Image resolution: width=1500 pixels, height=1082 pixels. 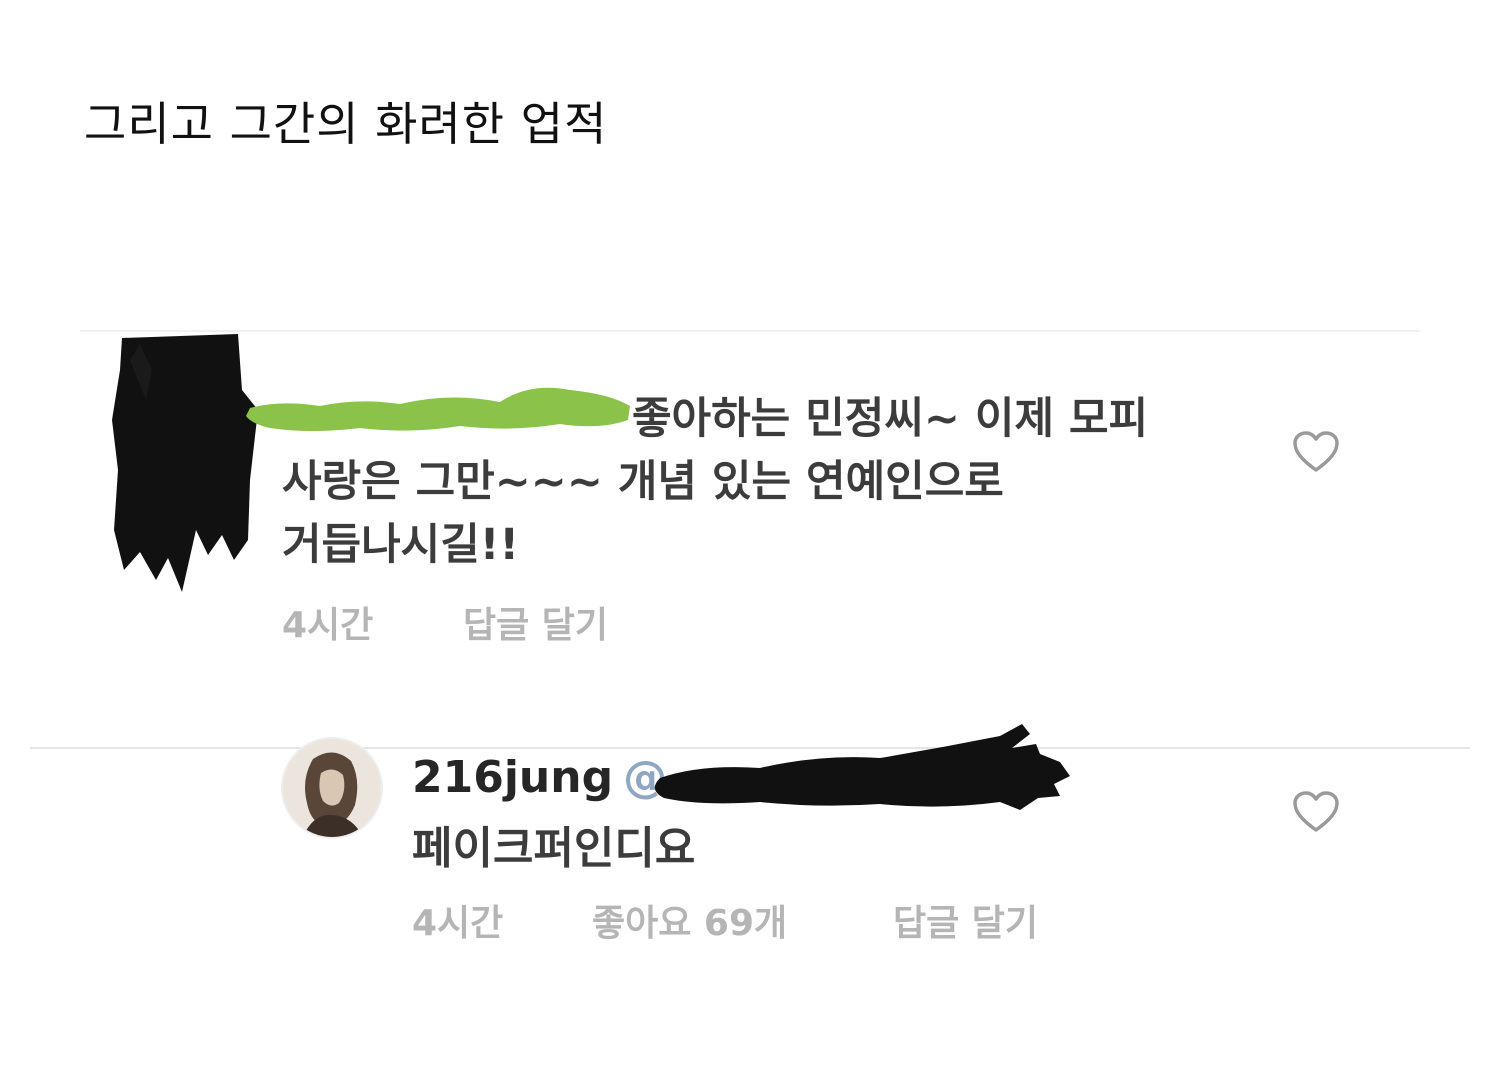 What do you see at coordinates (328, 625) in the screenshot?
I see `comment-1-timestamp: 4시간` at bounding box center [328, 625].